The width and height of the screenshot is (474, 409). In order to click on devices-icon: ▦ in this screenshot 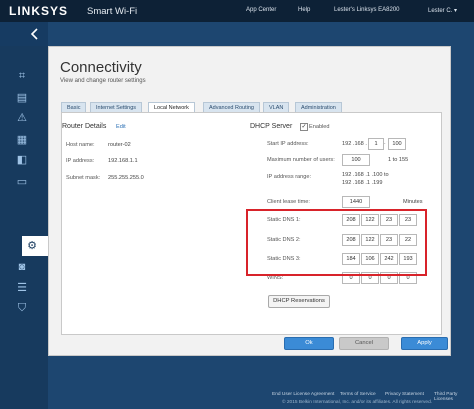, I will do `click(22, 140)`.